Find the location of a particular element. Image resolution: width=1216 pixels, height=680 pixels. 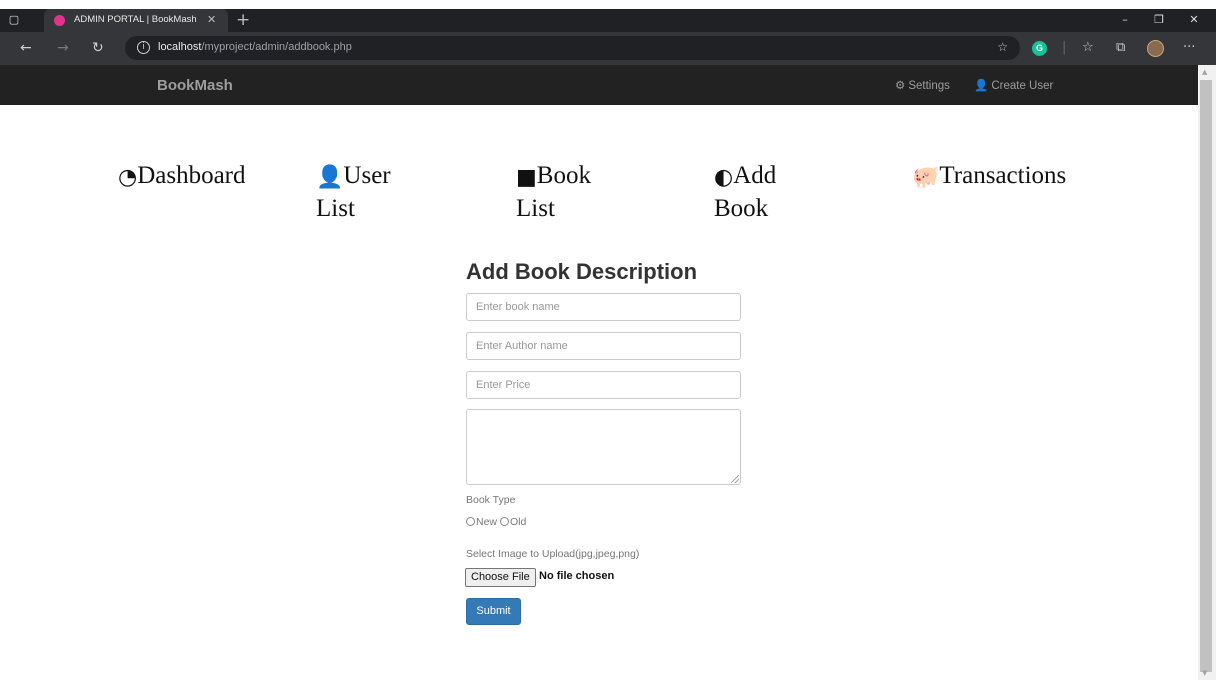

close-window-icon: ✕ is located at coordinates (1194, 20).